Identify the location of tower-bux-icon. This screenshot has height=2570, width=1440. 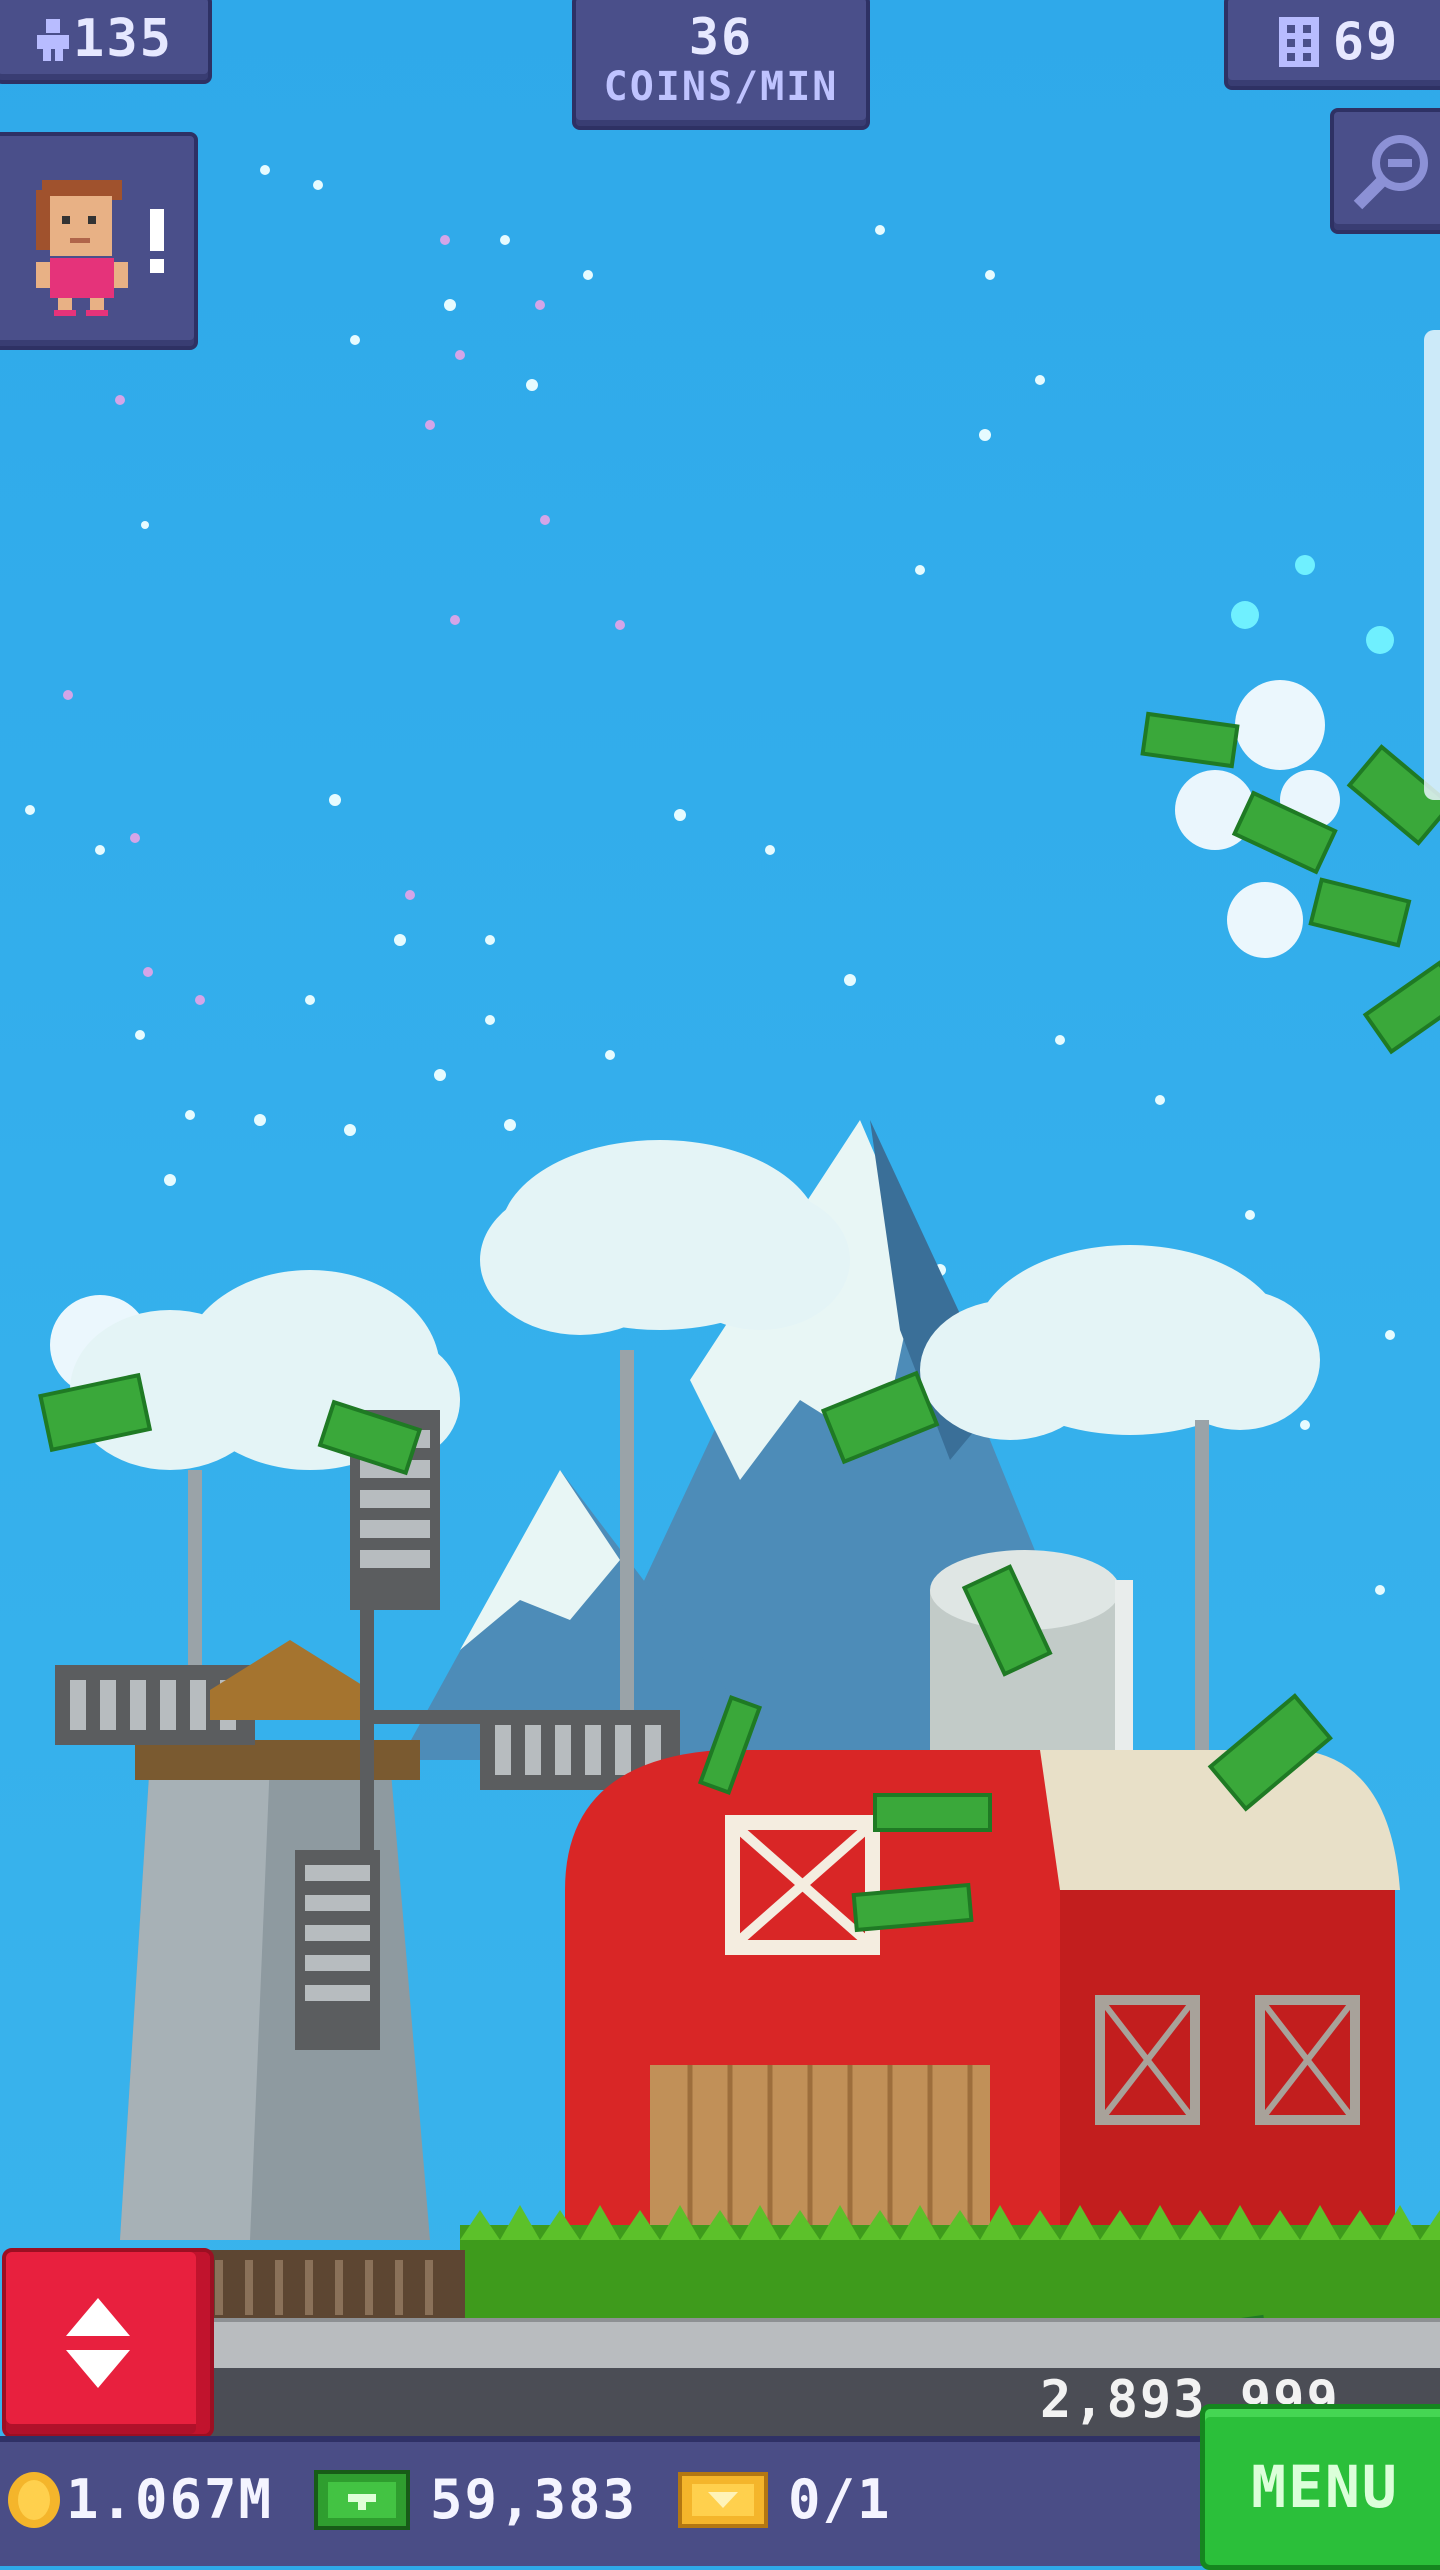
(362, 2500).